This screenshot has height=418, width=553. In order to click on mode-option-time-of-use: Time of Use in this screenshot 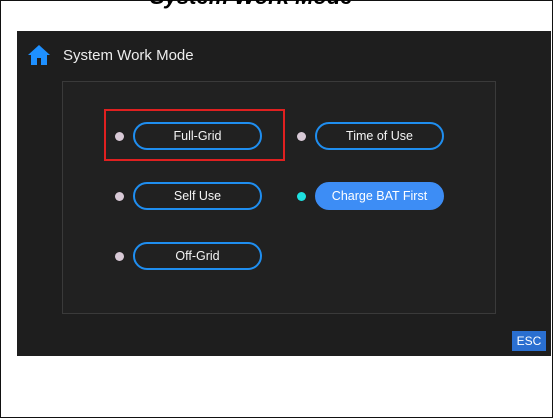, I will do `click(372, 136)`.